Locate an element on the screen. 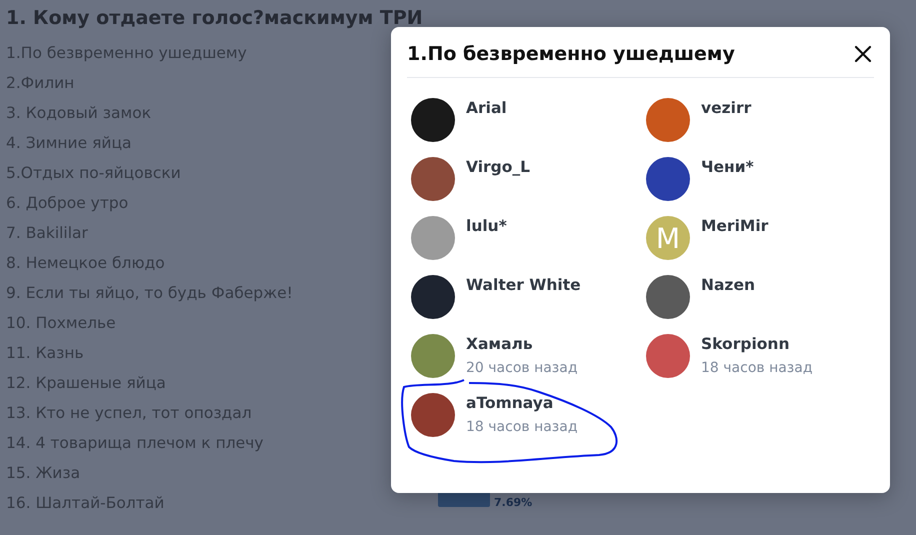  poll-option: 1.По безвременно ушедшему is located at coordinates (126, 53).